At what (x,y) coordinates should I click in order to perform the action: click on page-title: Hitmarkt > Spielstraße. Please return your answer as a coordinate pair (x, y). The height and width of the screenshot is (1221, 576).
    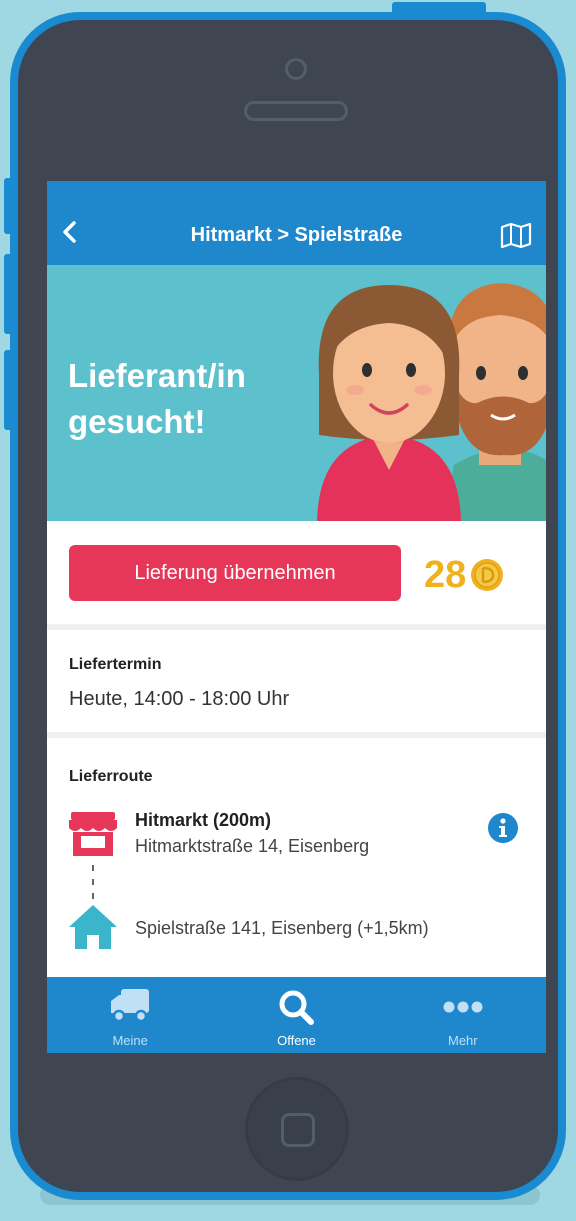
    Looking at the image, I should click on (296, 235).